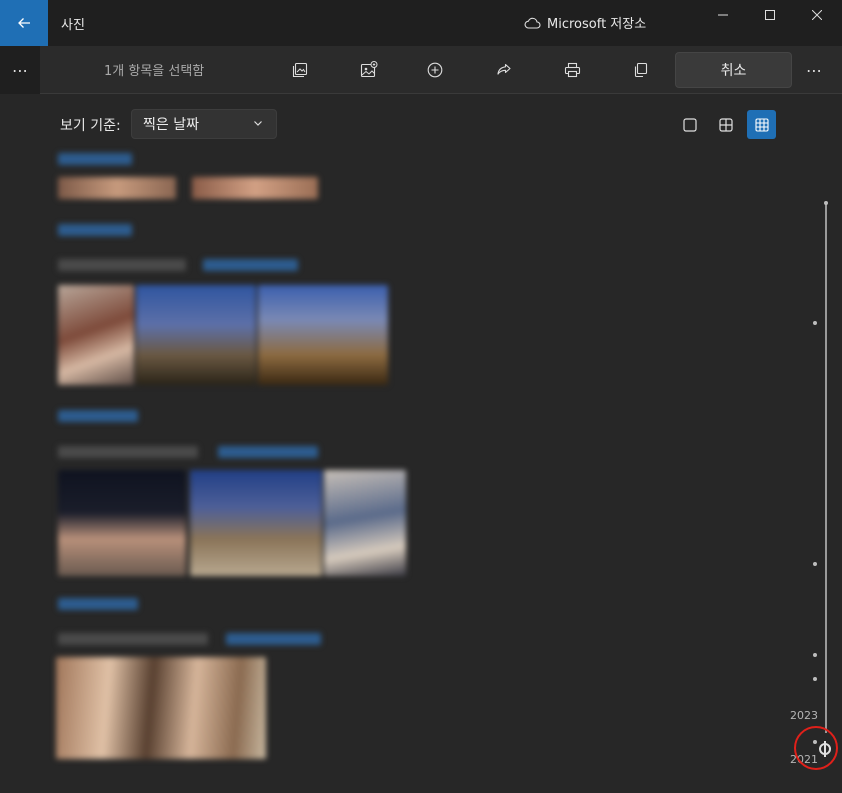  I want to click on back-arrow-icon, so click(24, 23).